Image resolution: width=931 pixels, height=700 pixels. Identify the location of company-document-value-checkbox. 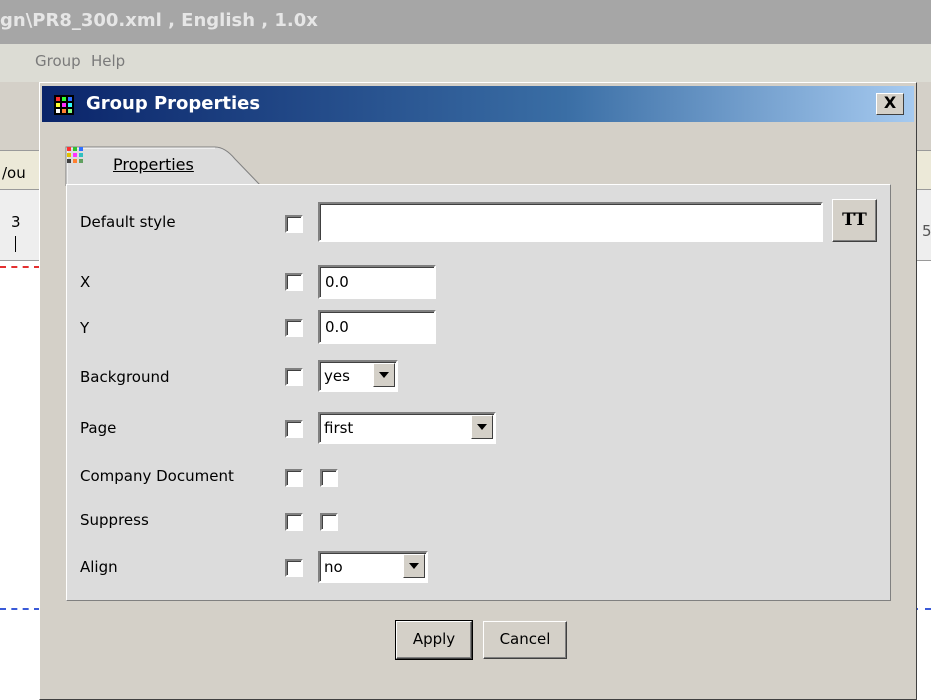
(329, 478).